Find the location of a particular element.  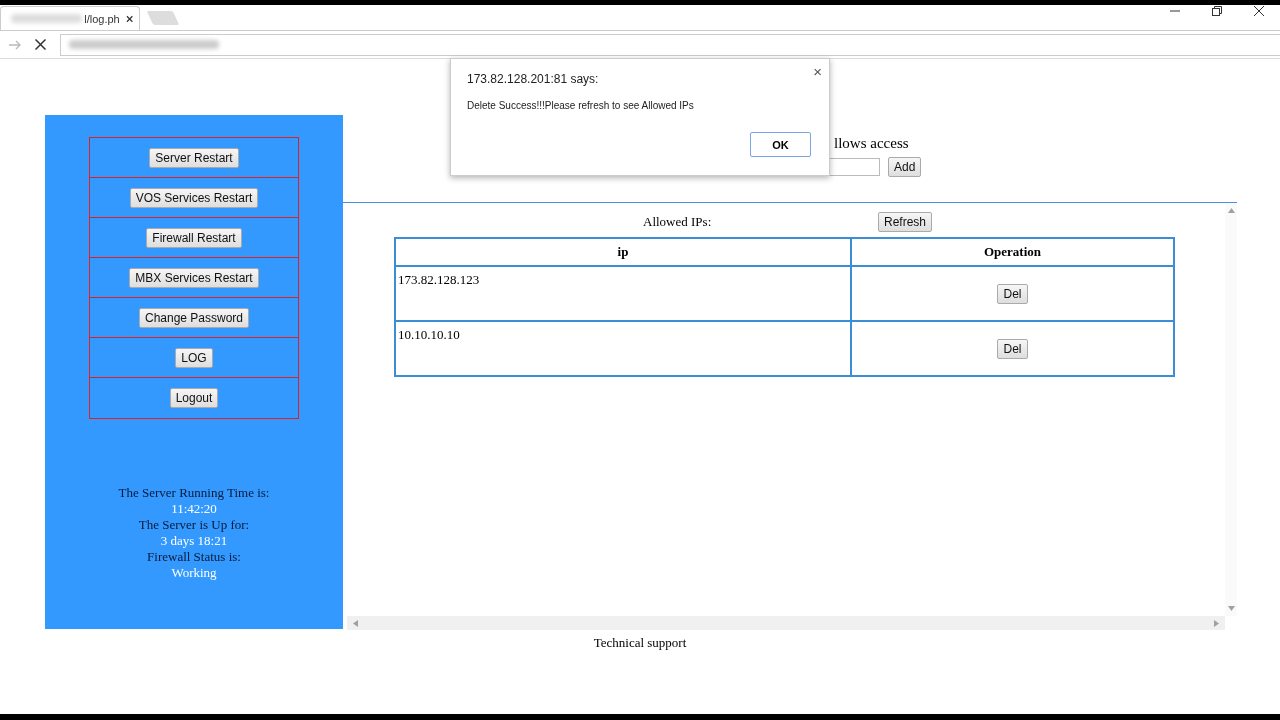

ip-cell: 10.10.10.10 is located at coordinates (623, 348).